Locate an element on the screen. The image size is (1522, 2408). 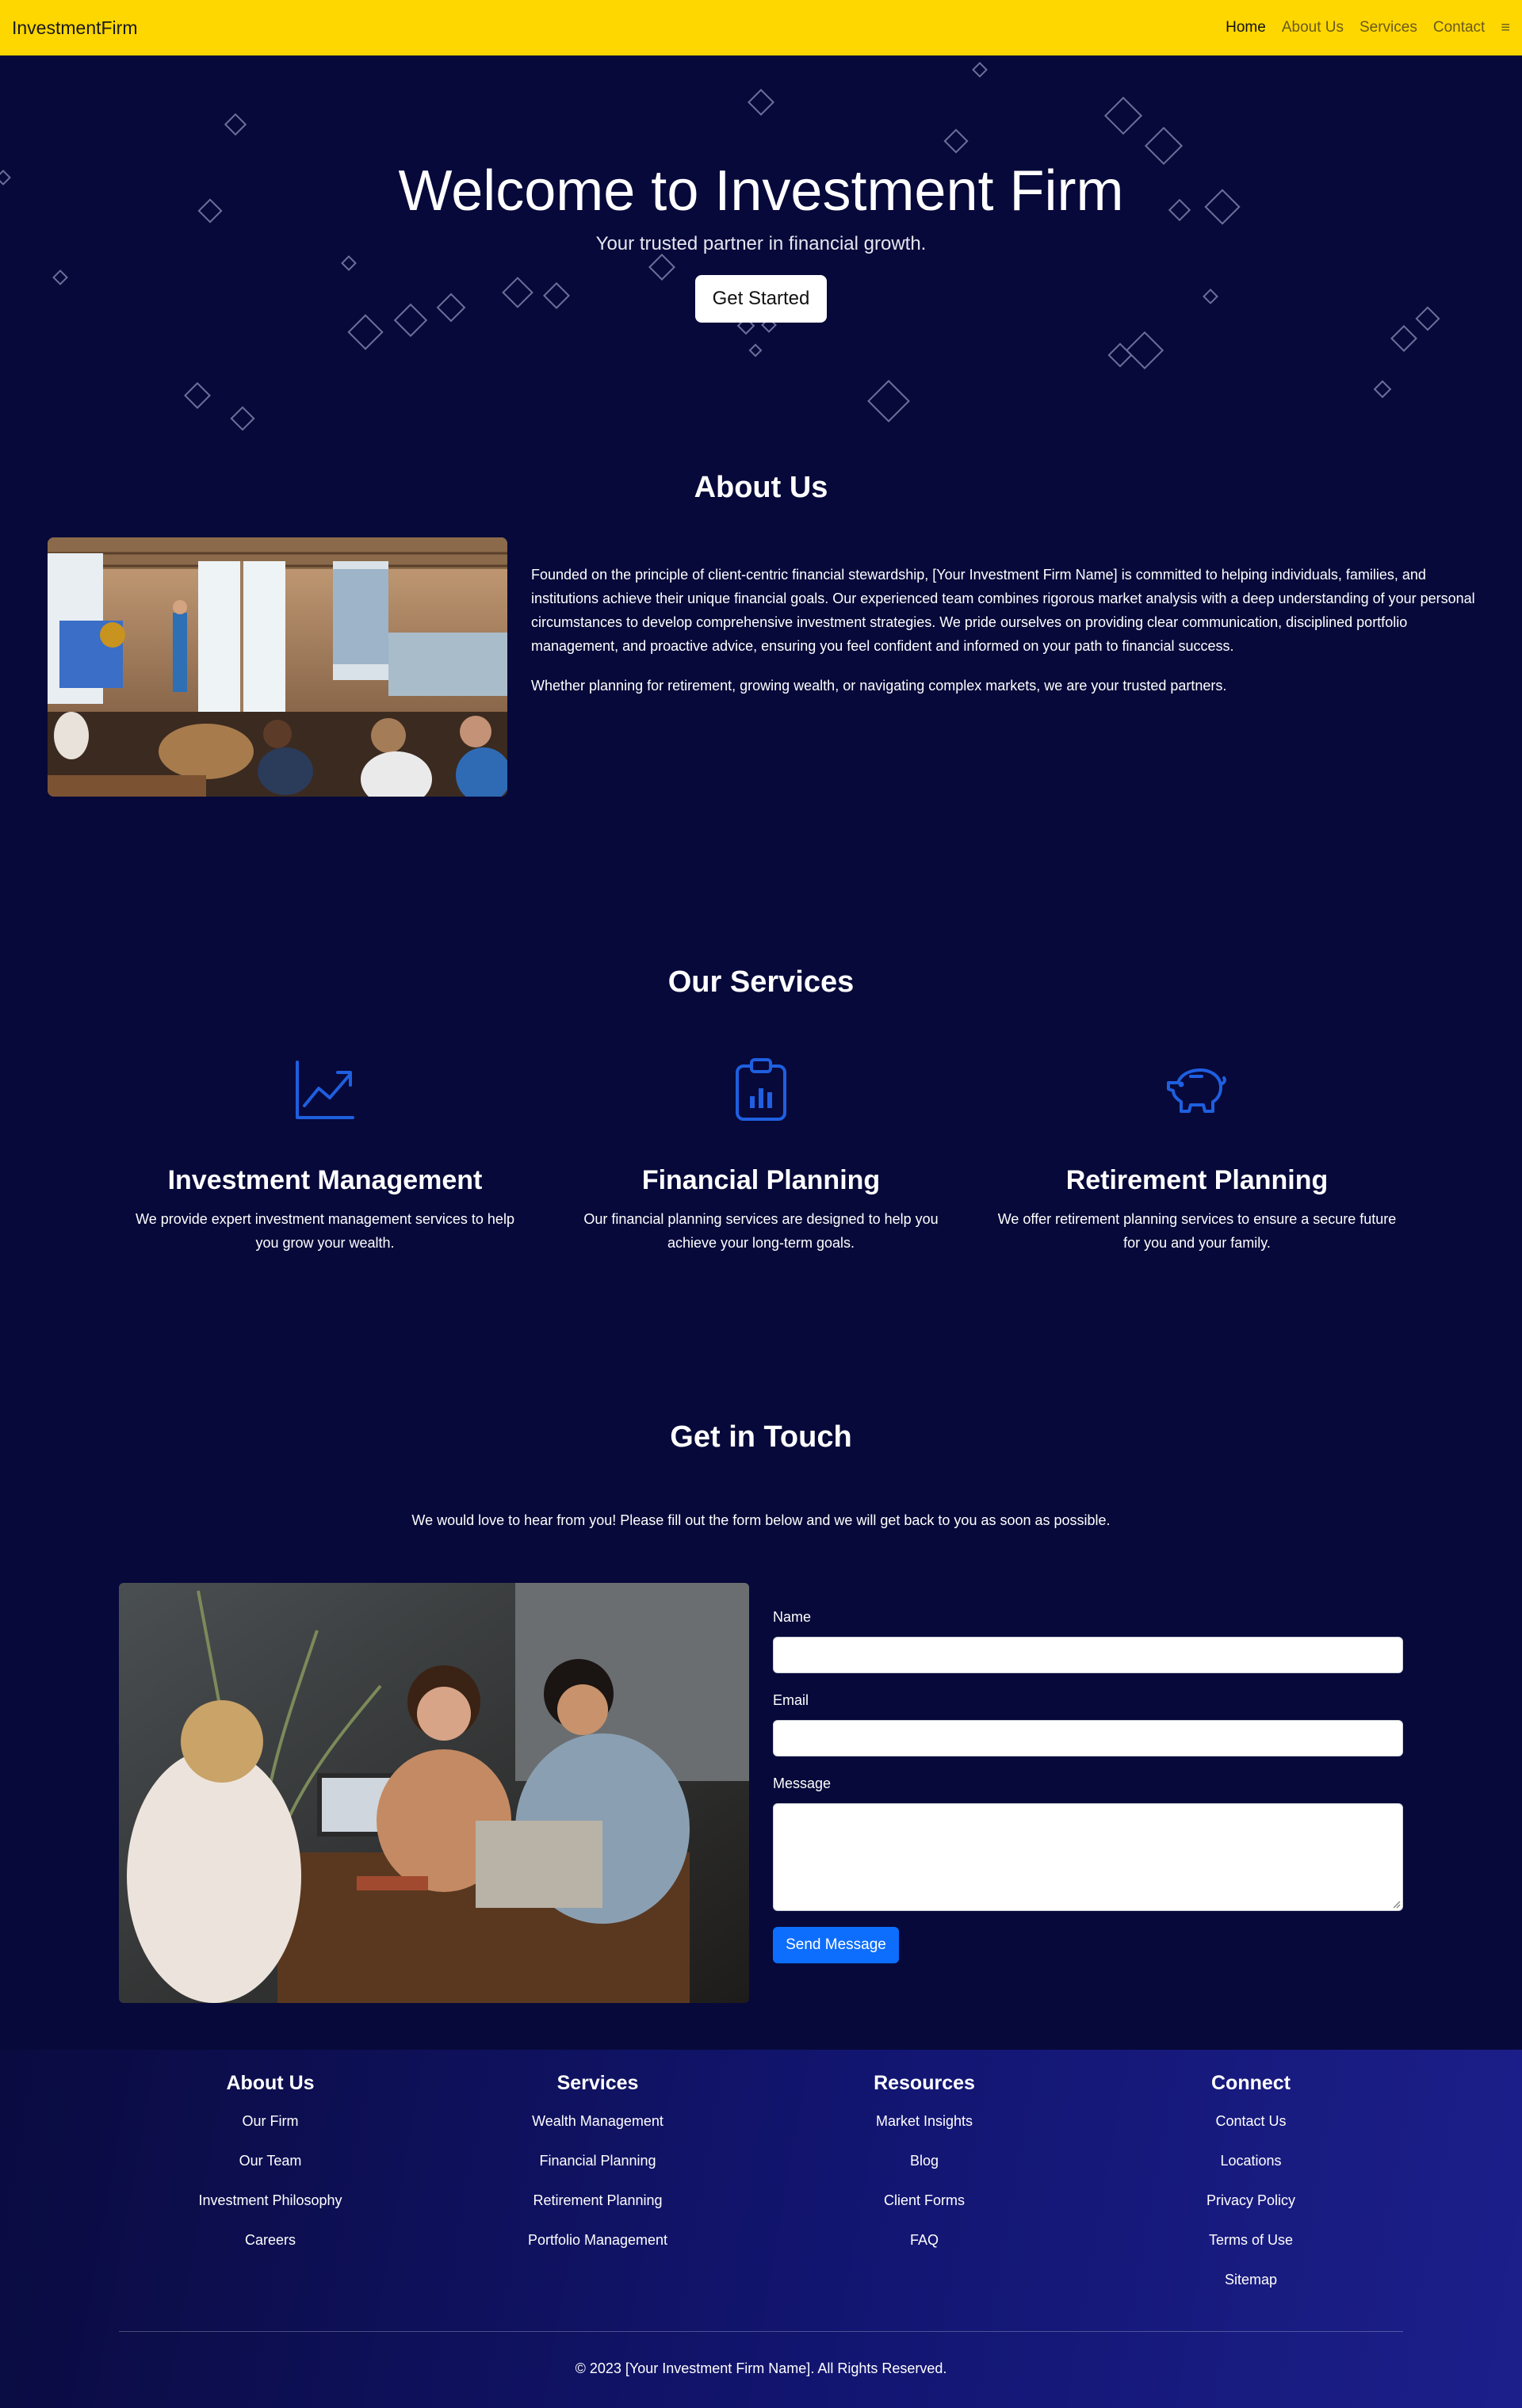
message-label: Message is located at coordinates (802, 1783).